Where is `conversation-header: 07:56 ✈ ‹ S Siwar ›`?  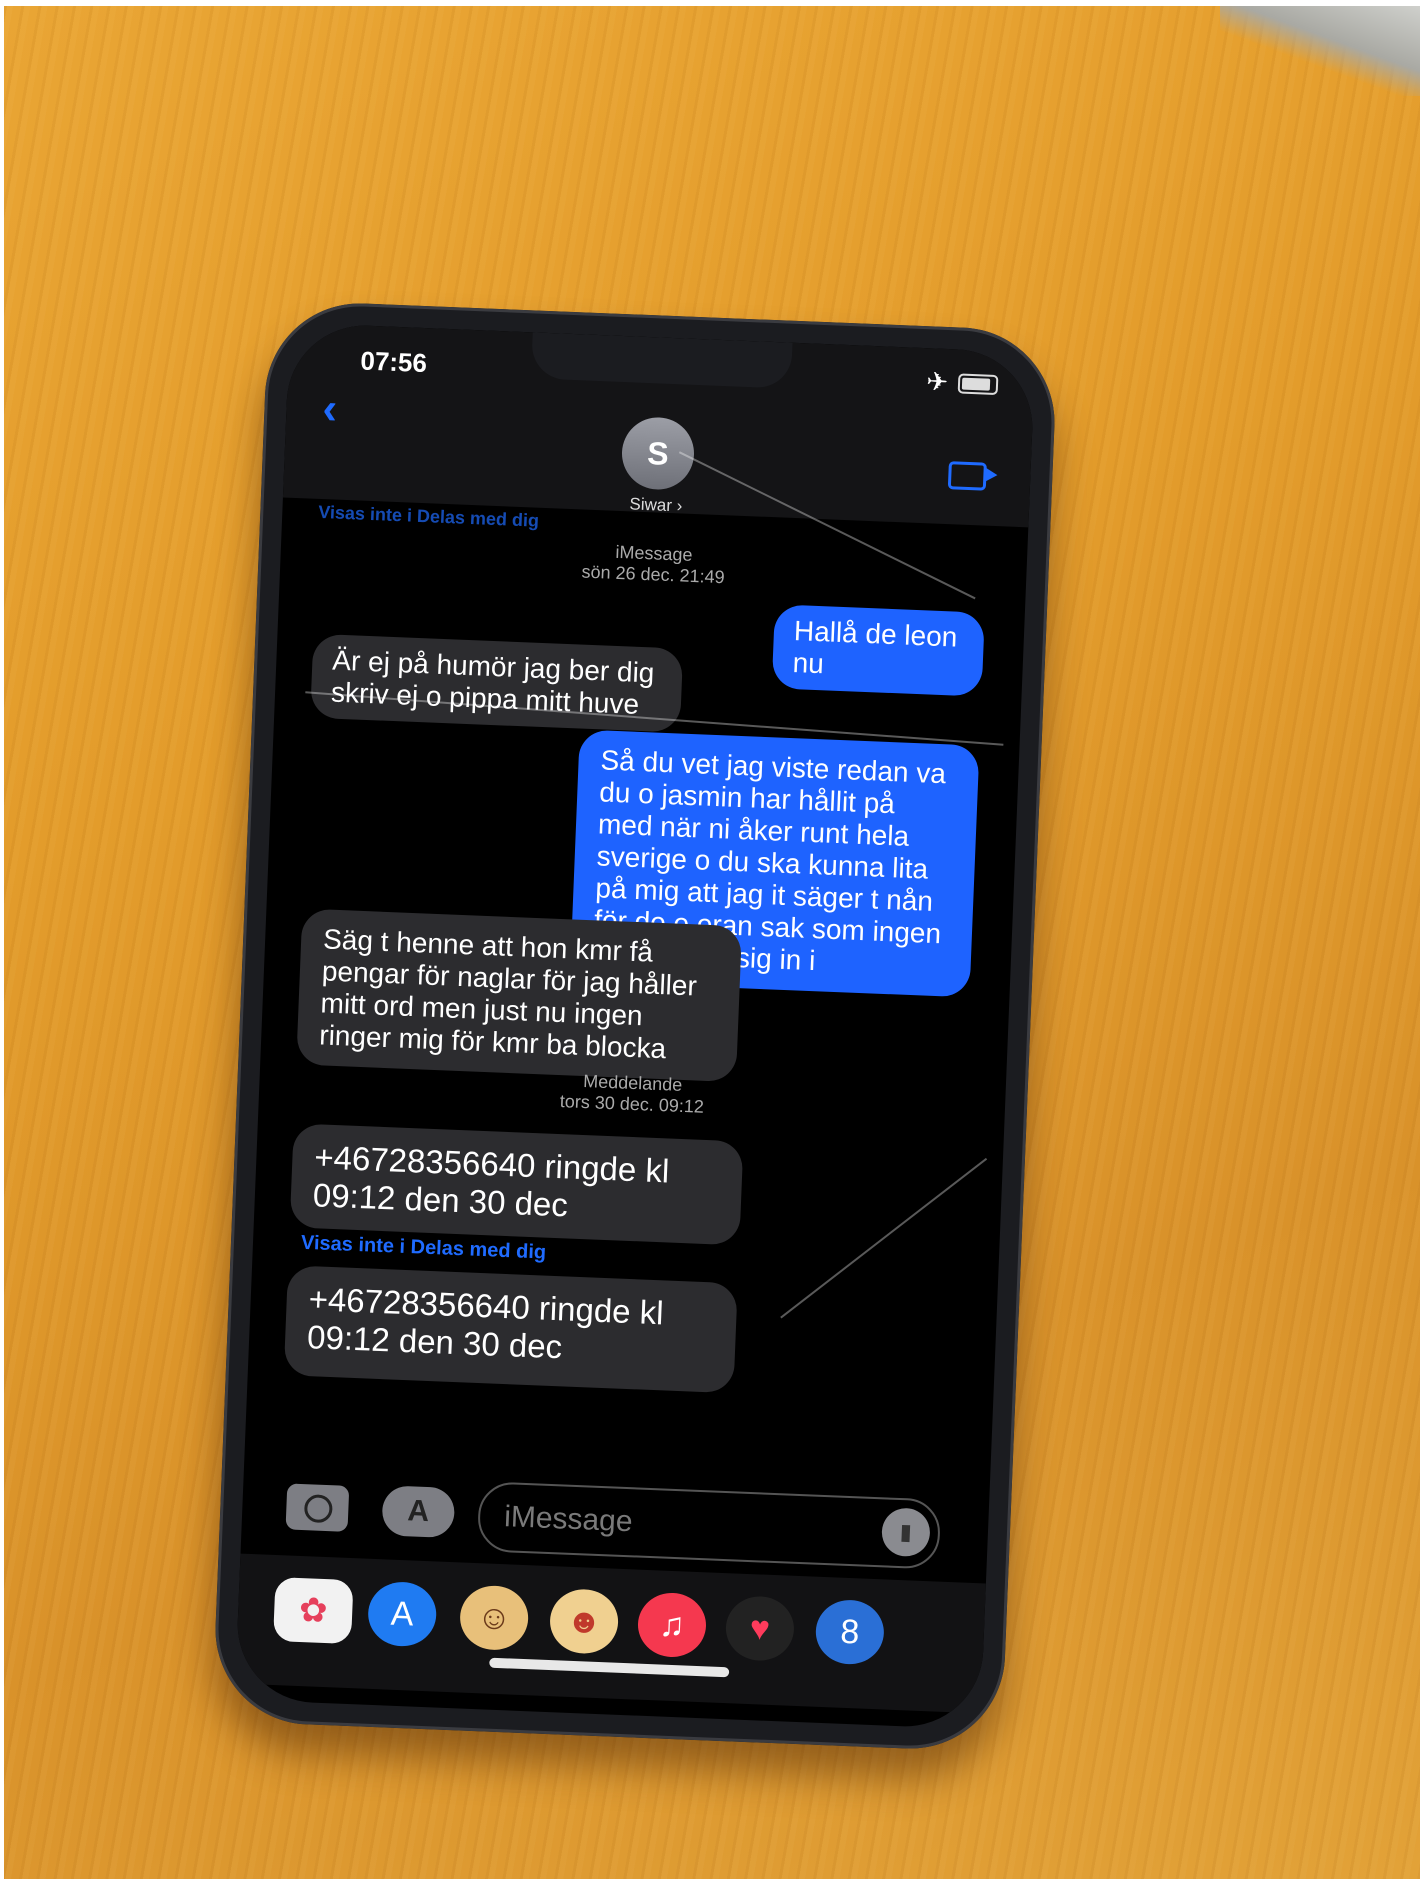
conversation-header: 07:56 ✈ ‹ S Siwar › is located at coordinates (659, 425).